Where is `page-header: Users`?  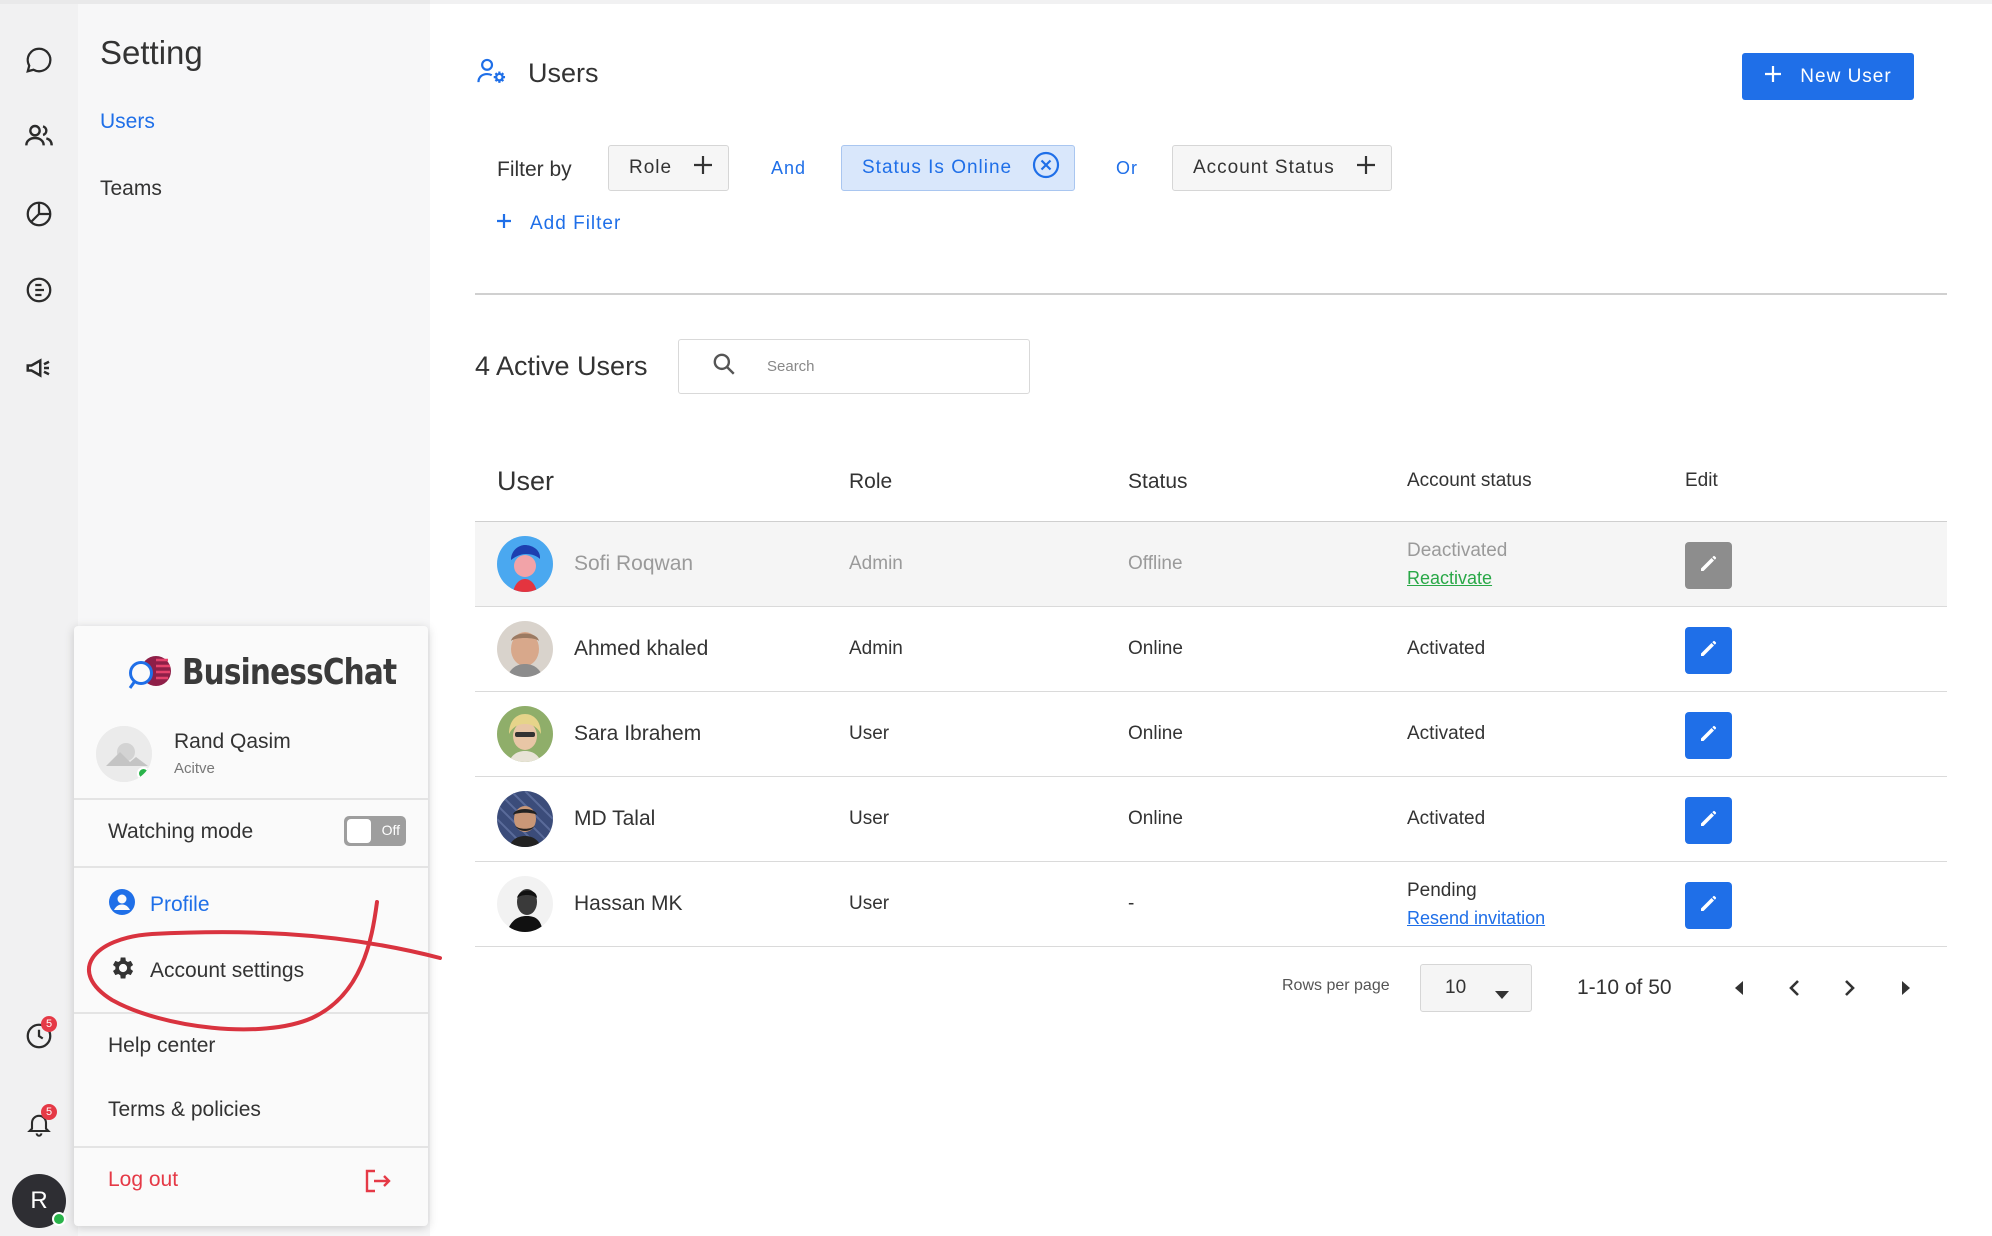
page-header: Users is located at coordinates (537, 73).